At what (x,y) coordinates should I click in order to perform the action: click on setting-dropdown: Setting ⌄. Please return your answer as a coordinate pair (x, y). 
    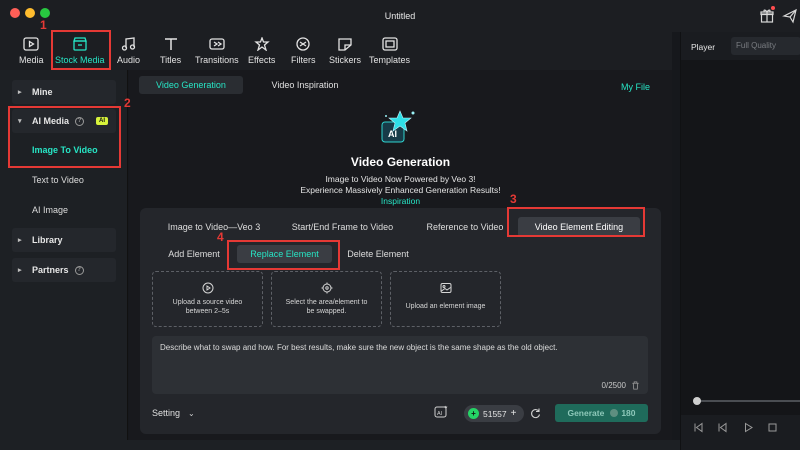
    Looking at the image, I should click on (173, 413).